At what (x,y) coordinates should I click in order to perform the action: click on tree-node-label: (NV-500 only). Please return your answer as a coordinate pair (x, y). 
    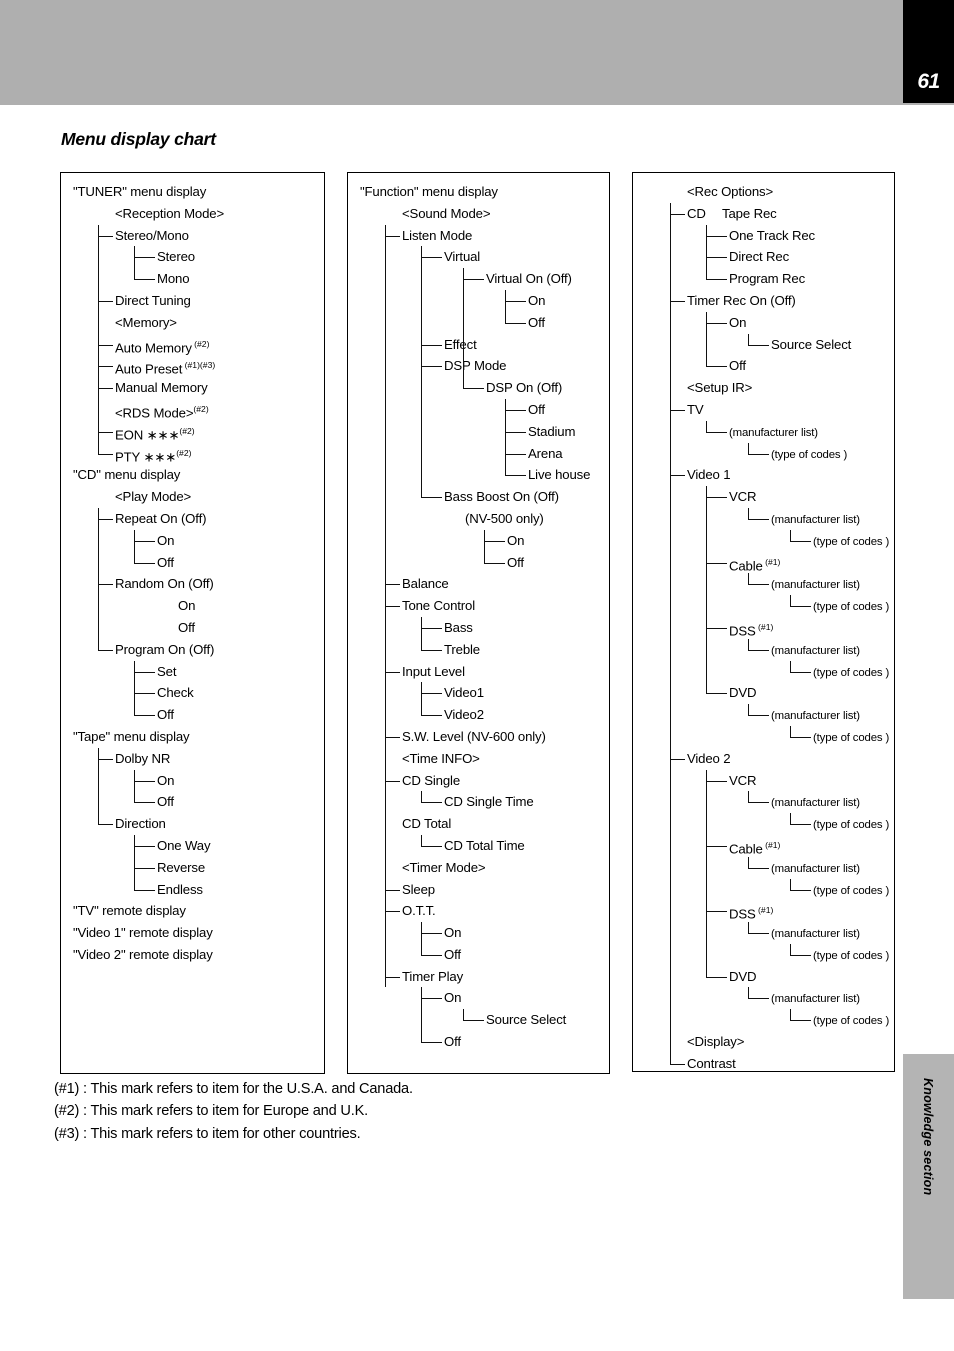
    Looking at the image, I should click on (504, 518).